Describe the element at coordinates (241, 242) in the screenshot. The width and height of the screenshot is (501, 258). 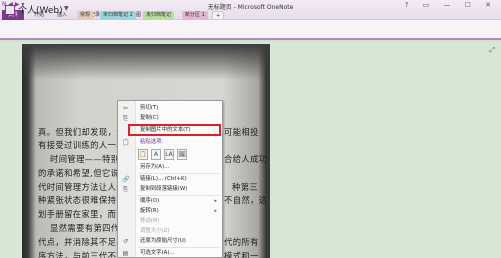
I see `book-text-right: 代的所有` at that location.